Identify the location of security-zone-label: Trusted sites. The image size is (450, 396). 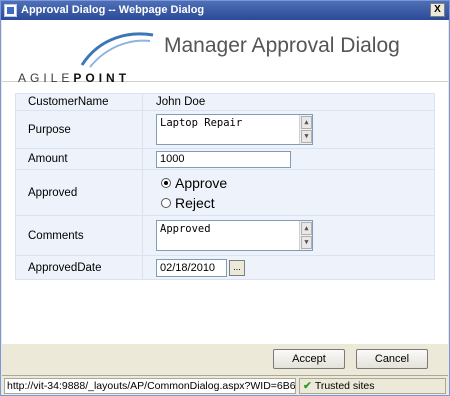
(344, 386).